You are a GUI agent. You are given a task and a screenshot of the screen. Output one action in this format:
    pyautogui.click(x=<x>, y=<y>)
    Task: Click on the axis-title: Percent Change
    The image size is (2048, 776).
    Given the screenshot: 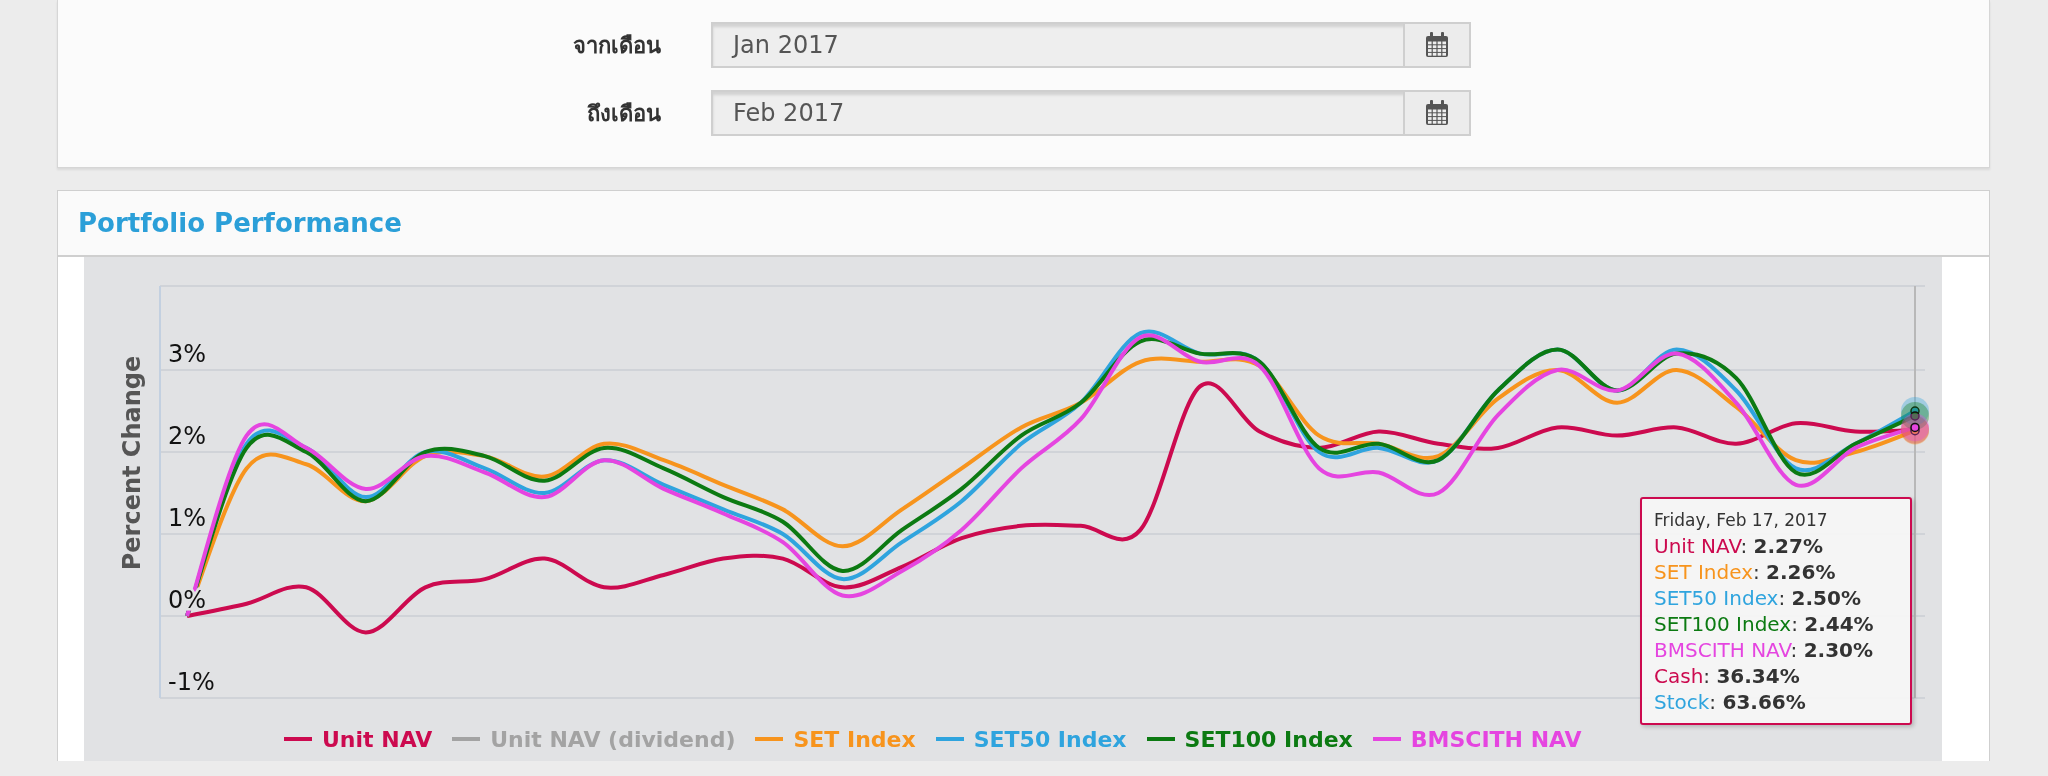 What is the action you would take?
    pyautogui.click(x=132, y=463)
    